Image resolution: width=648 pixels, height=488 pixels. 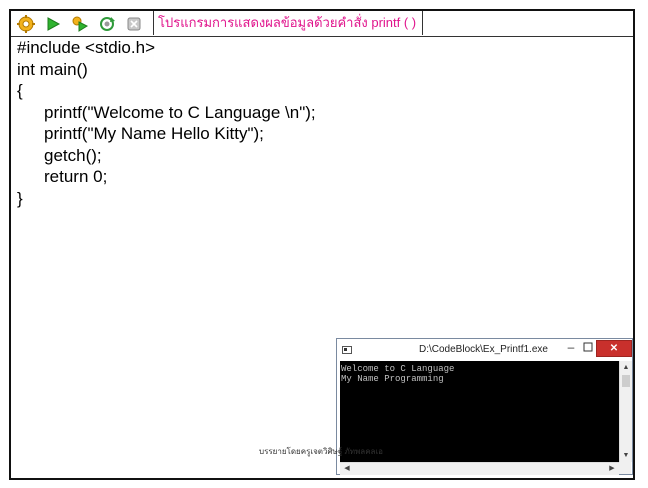 What do you see at coordinates (86, 47) in the screenshot?
I see `code-line: #include <stdio.h>` at bounding box center [86, 47].